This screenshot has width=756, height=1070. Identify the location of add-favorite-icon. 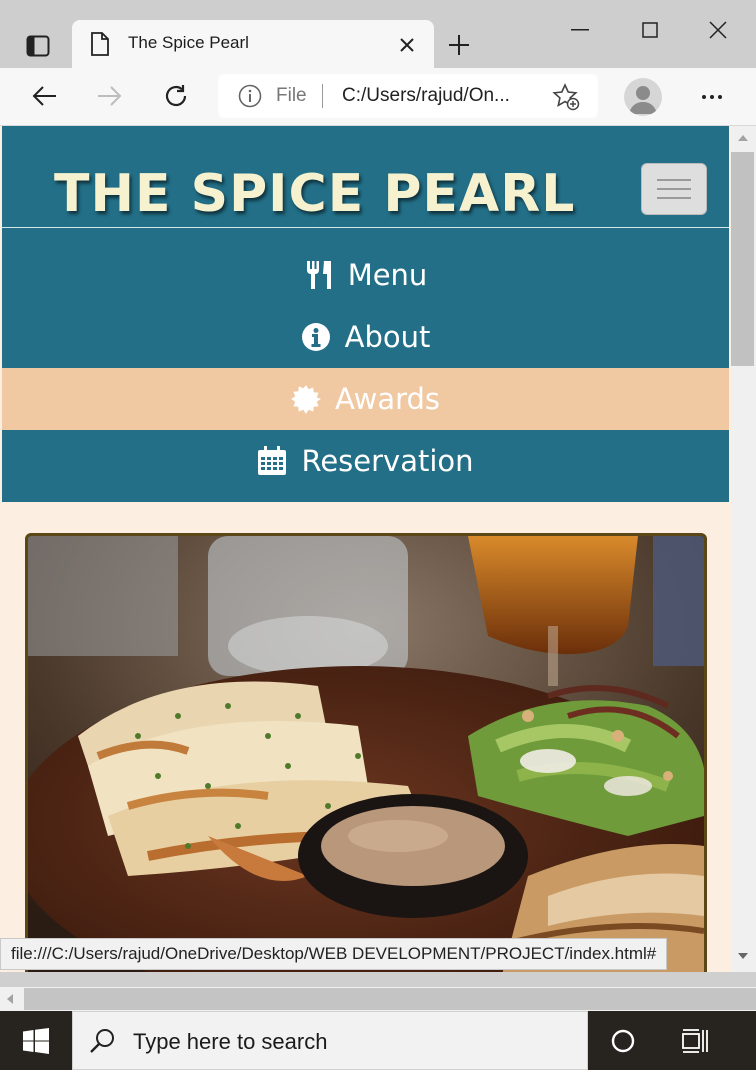
(566, 99).